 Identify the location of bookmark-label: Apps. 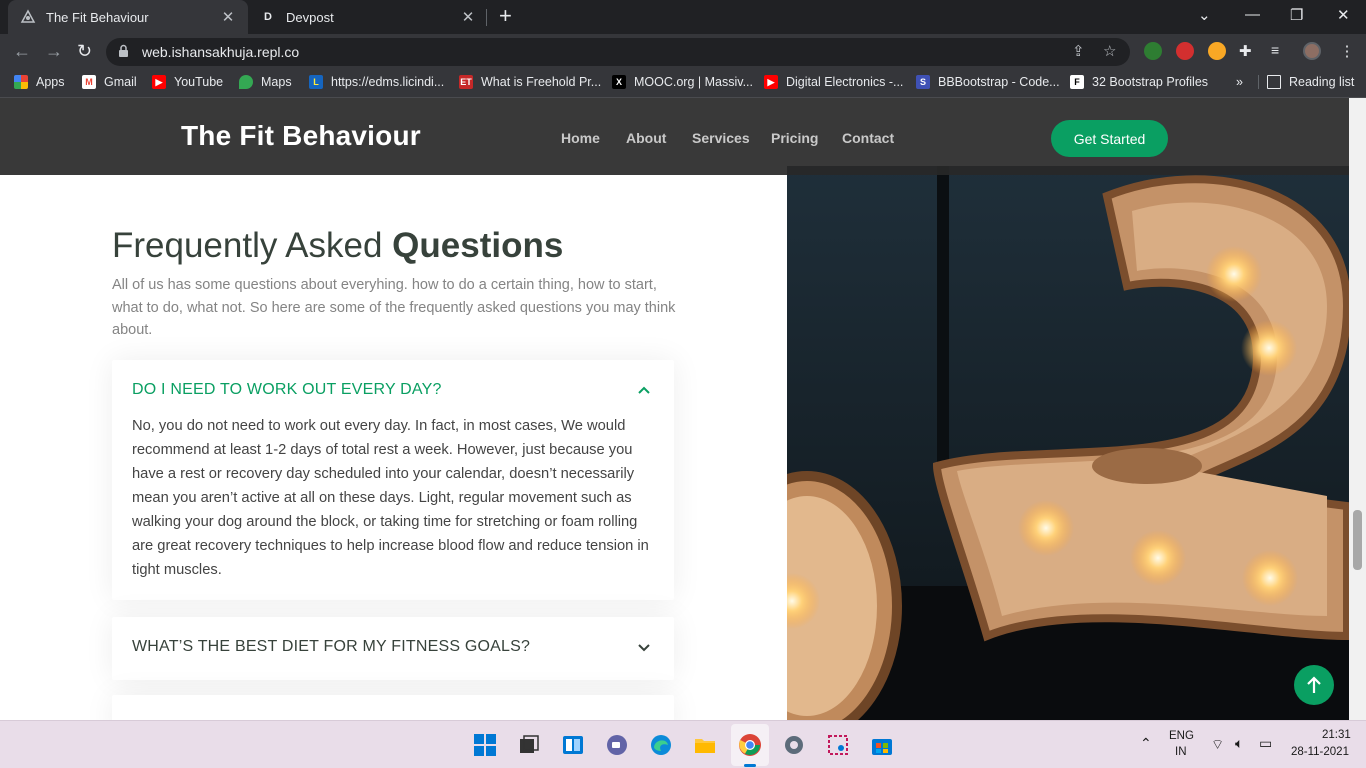
(50, 82).